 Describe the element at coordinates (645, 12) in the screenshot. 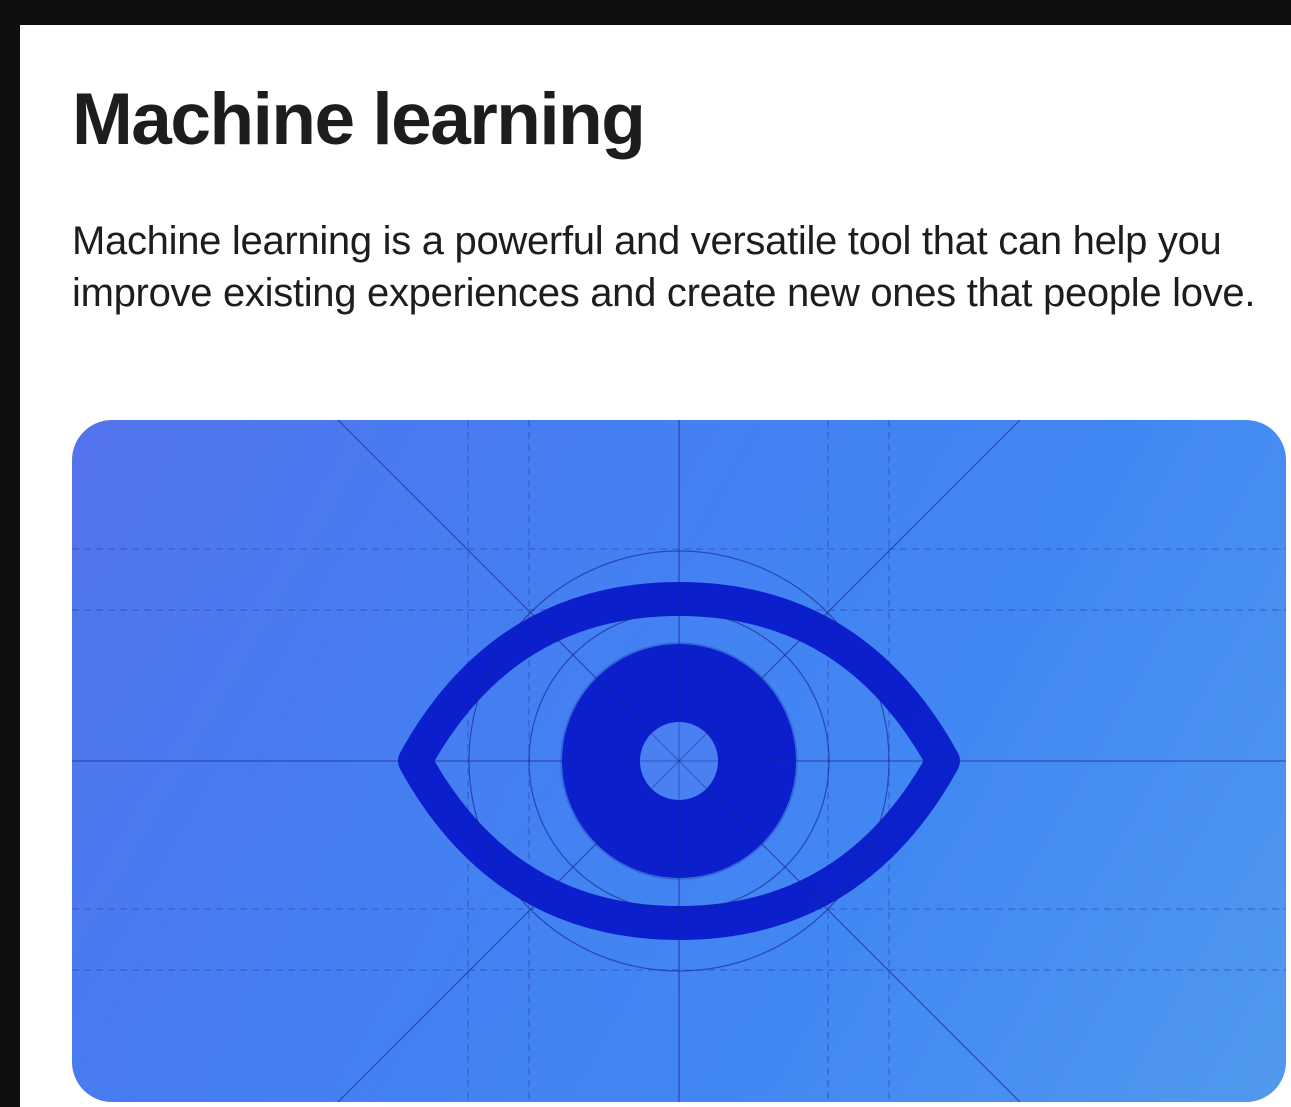

I see `window-top-bar` at that location.